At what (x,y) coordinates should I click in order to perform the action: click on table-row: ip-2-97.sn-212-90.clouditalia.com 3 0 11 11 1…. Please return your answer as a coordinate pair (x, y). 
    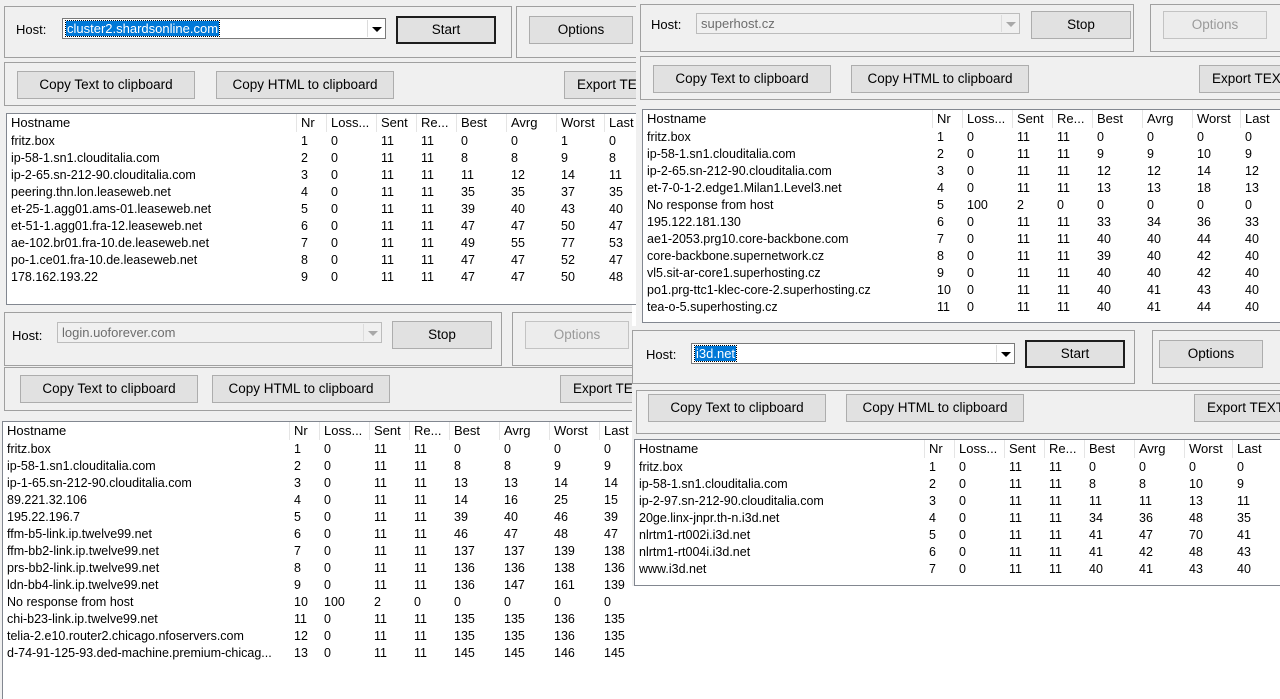
    Looking at the image, I should click on (957, 501).